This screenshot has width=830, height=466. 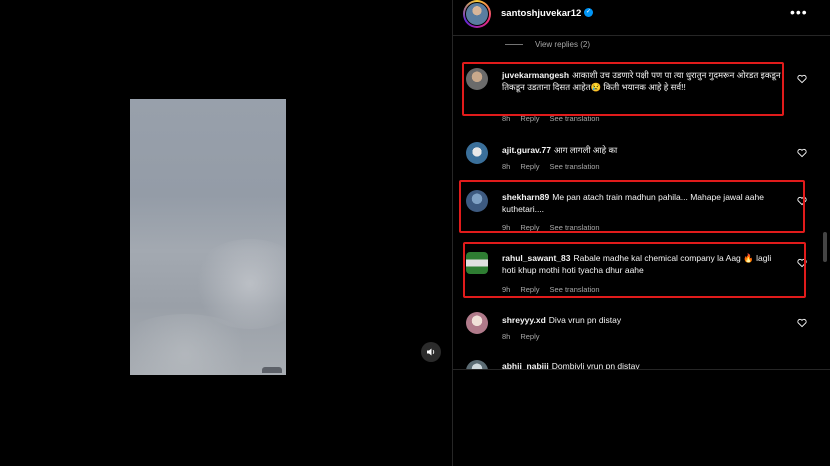 I want to click on video-player, so click(x=208, y=237).